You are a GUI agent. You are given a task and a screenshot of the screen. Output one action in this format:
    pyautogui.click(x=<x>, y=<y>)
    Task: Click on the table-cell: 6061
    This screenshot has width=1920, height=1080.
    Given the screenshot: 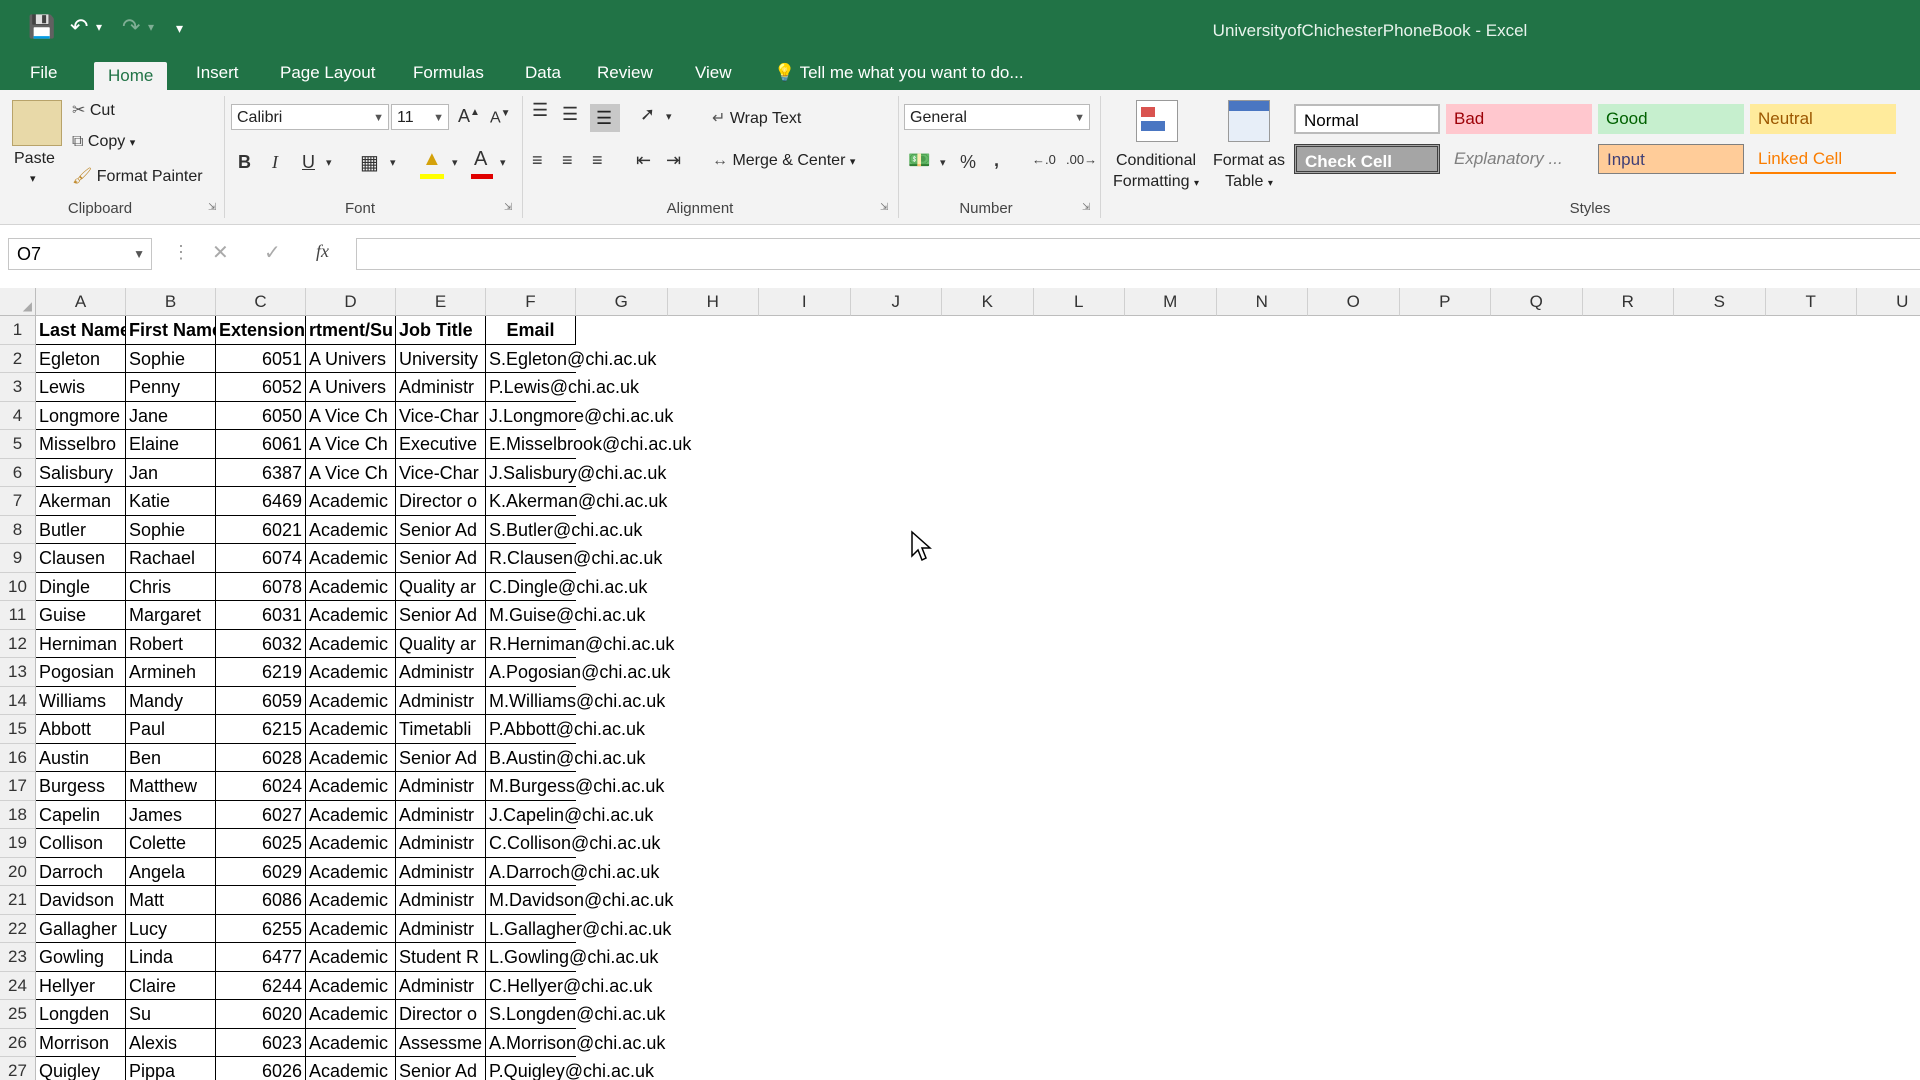 What is the action you would take?
    pyautogui.click(x=261, y=444)
    